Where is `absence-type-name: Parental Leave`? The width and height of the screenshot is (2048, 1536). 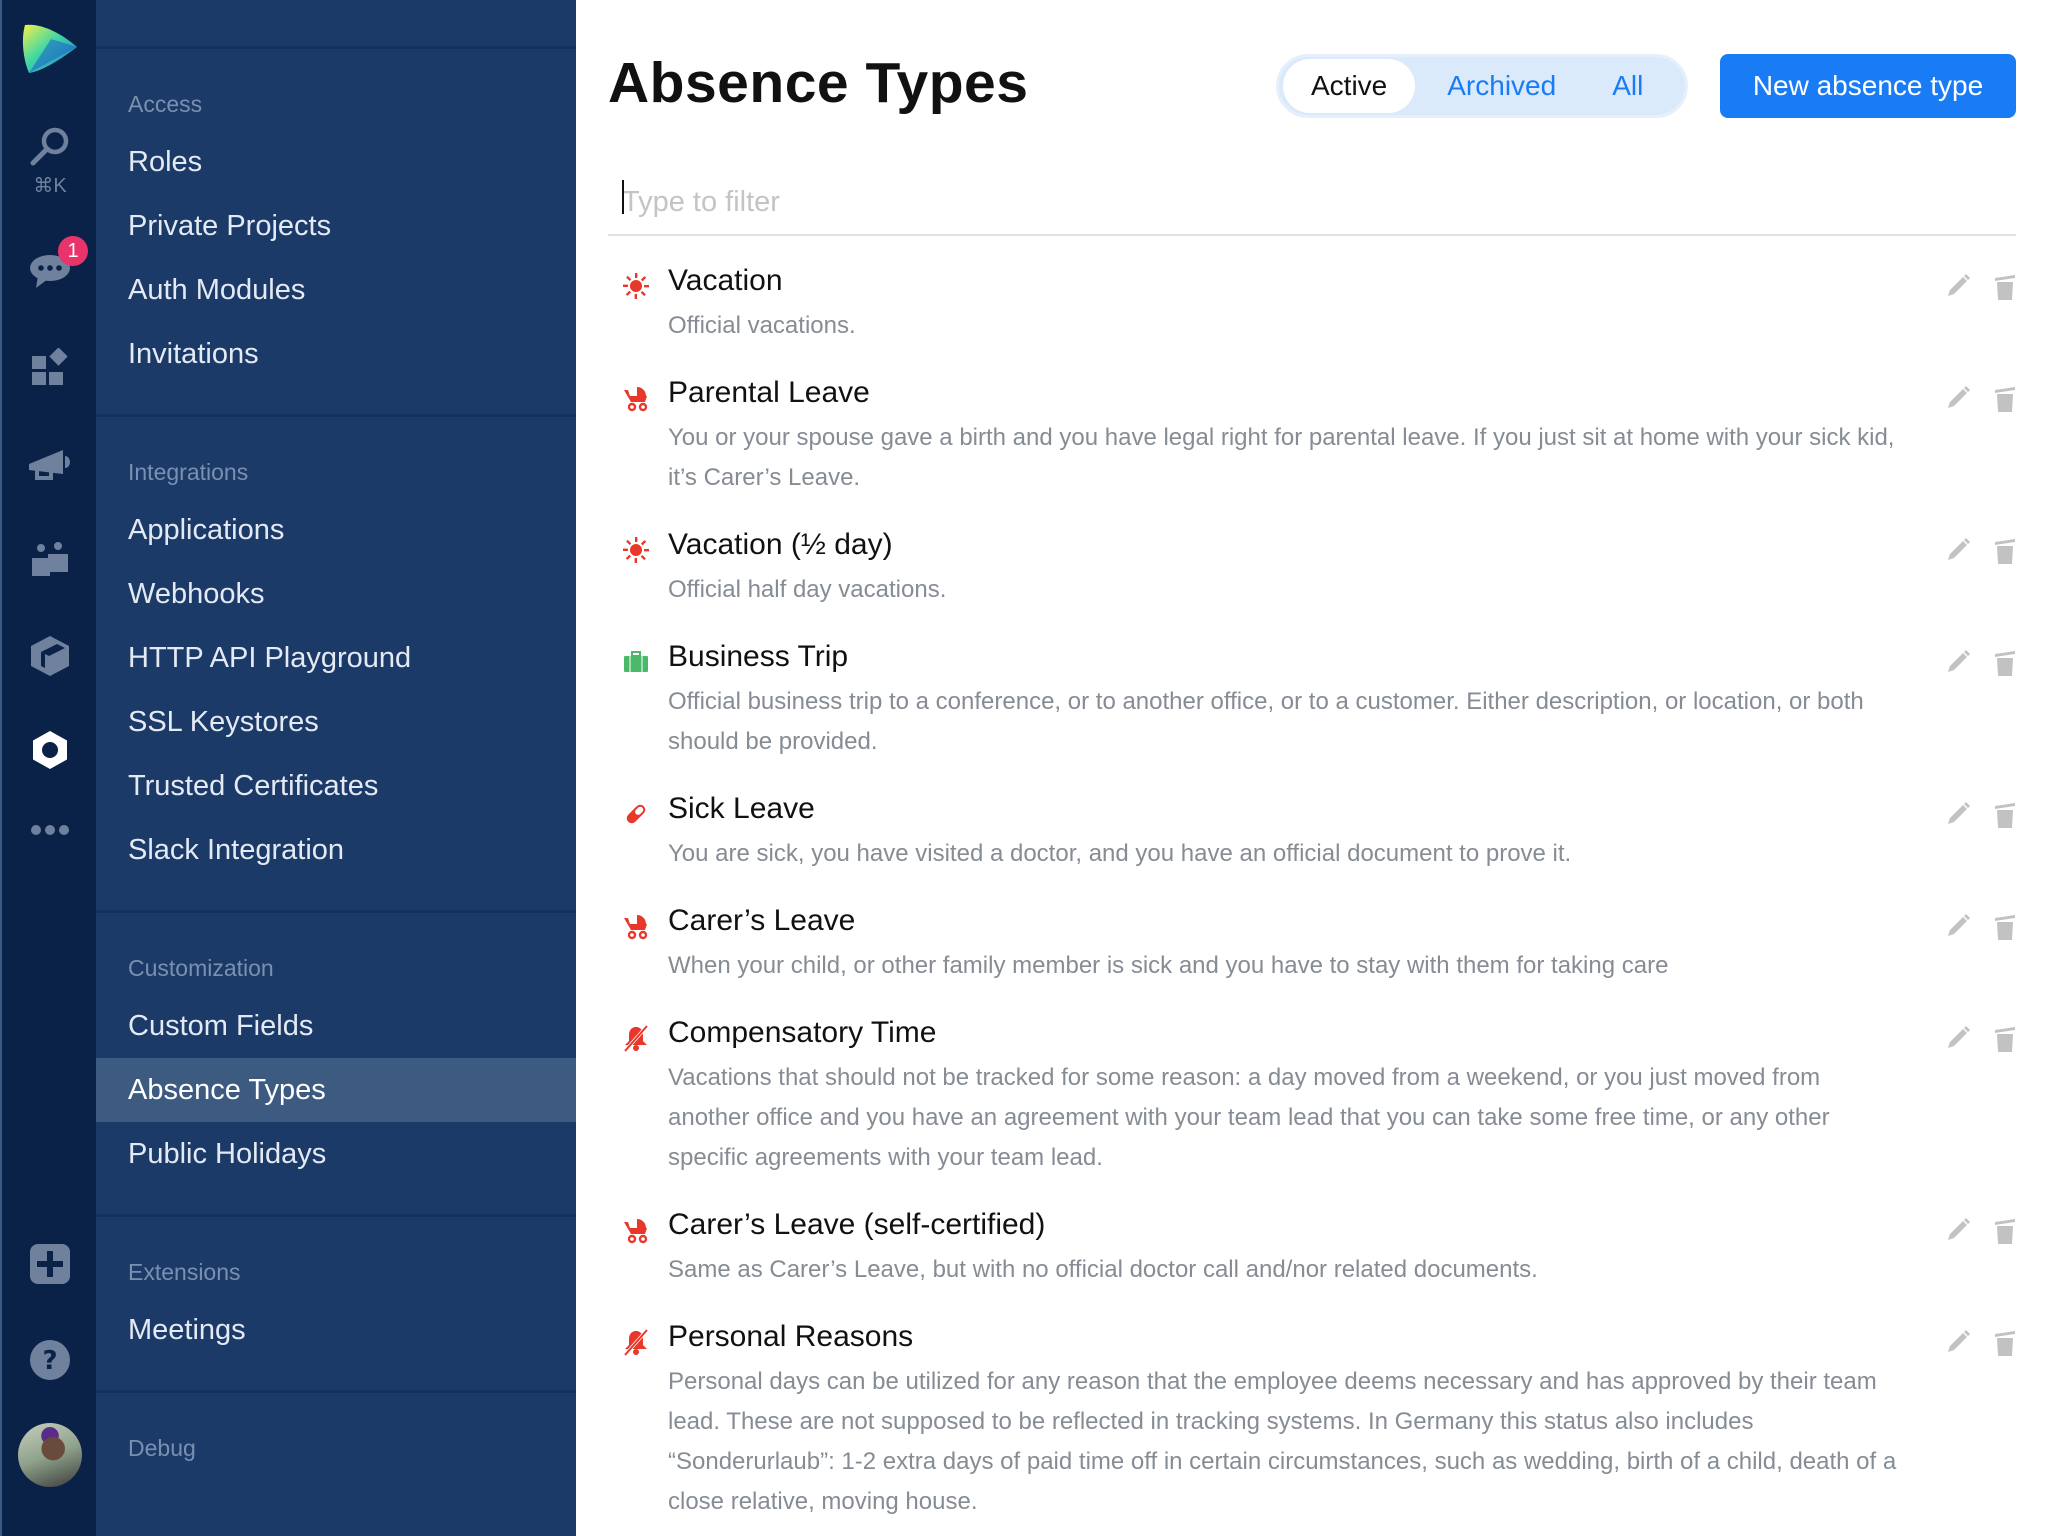 absence-type-name: Parental Leave is located at coordinates (769, 392).